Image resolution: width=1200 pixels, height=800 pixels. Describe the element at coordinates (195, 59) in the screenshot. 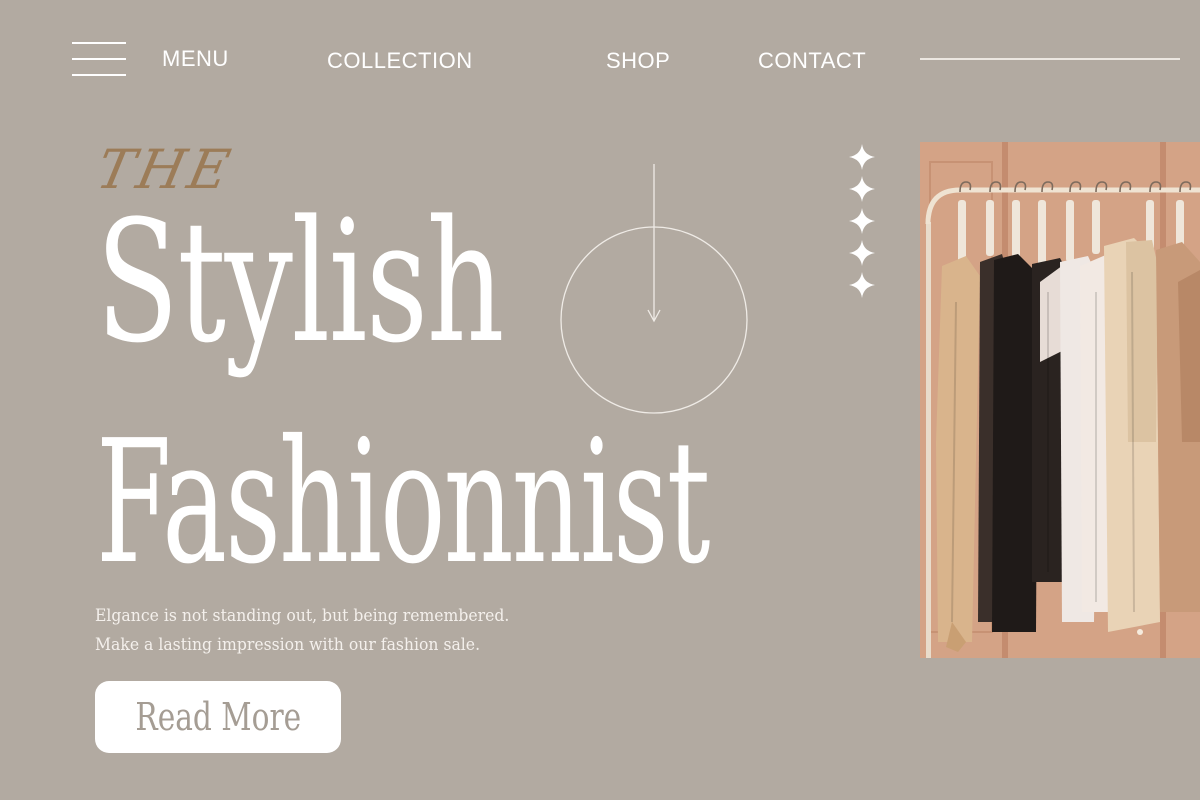

I see `nav-menu: MENU` at that location.